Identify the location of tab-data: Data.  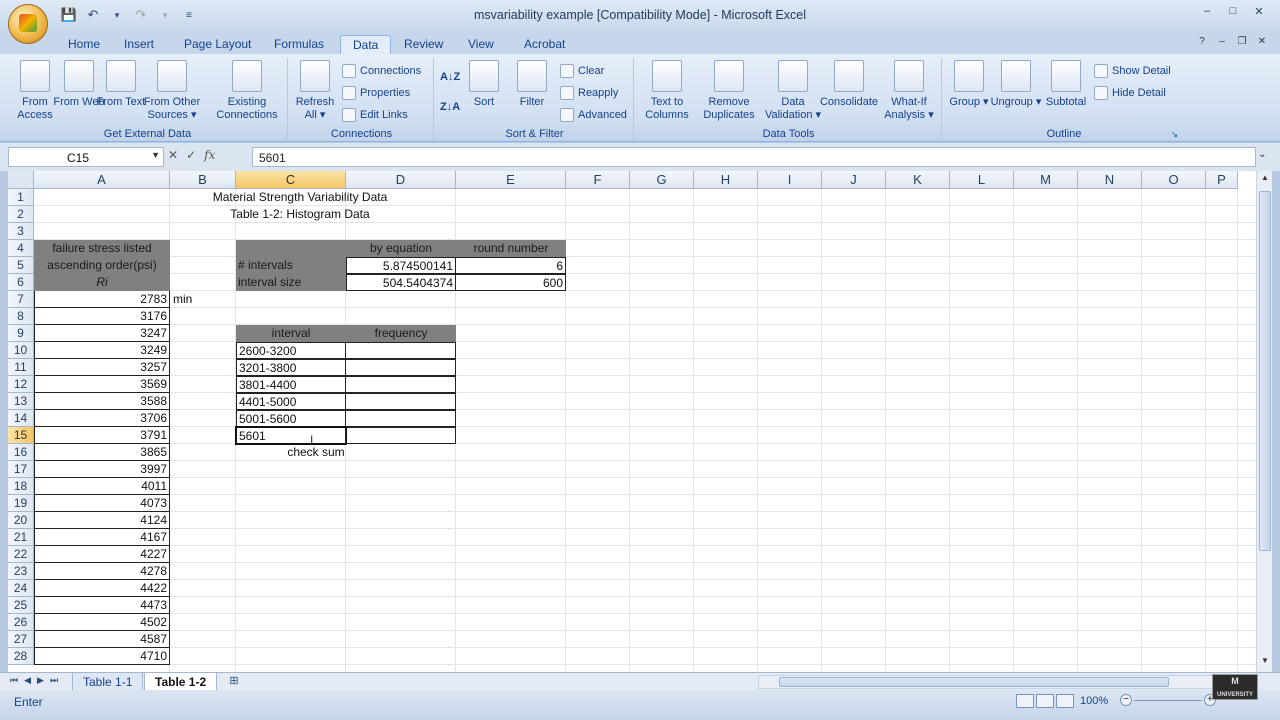
(366, 44).